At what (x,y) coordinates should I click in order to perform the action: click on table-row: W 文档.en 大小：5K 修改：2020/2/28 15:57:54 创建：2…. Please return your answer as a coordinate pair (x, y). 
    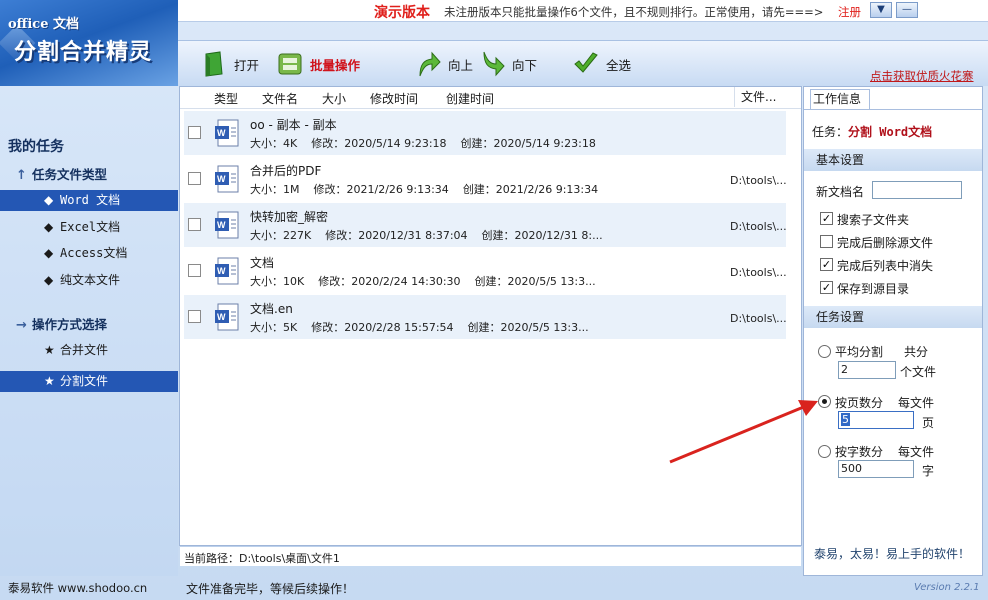
    Looking at the image, I should click on (485, 317).